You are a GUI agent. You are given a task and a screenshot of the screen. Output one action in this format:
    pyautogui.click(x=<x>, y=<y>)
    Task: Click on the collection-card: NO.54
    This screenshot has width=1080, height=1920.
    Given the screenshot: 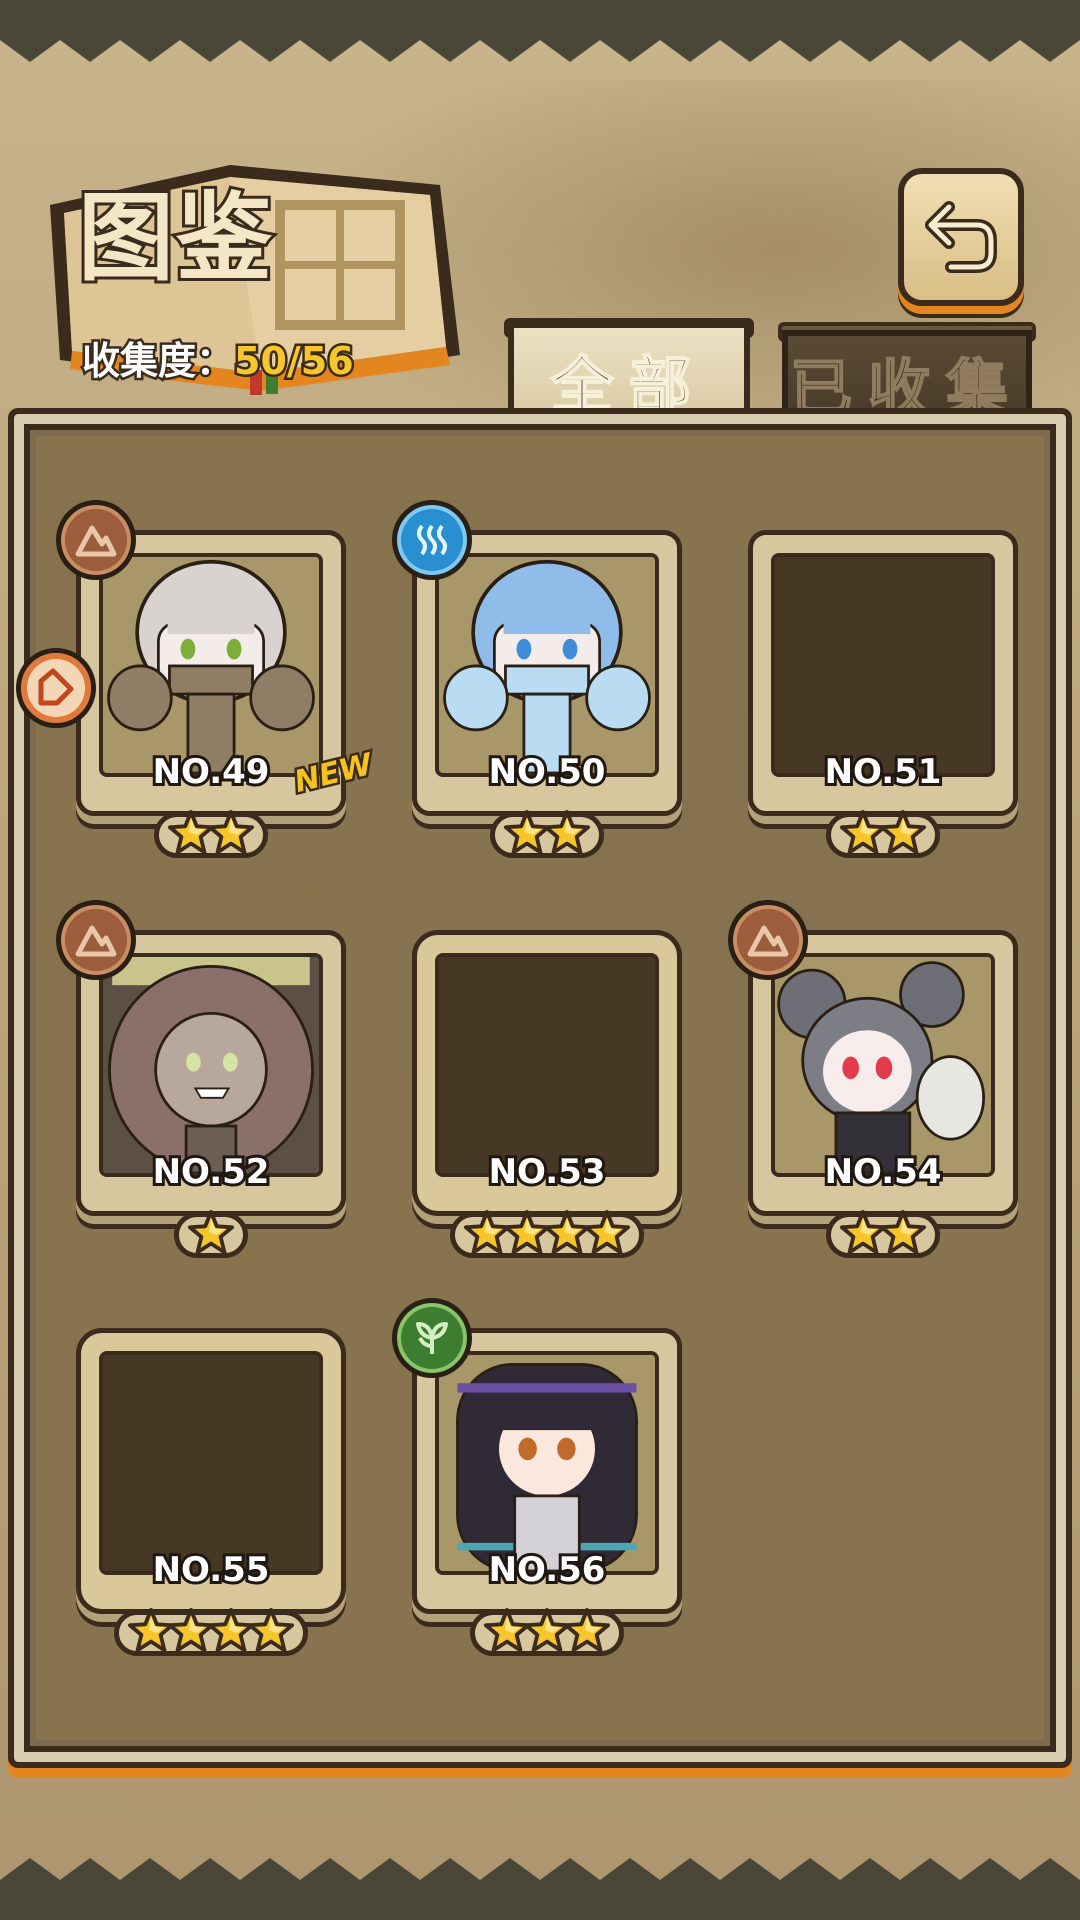 What is the action you would take?
    pyautogui.click(x=878, y=1079)
    